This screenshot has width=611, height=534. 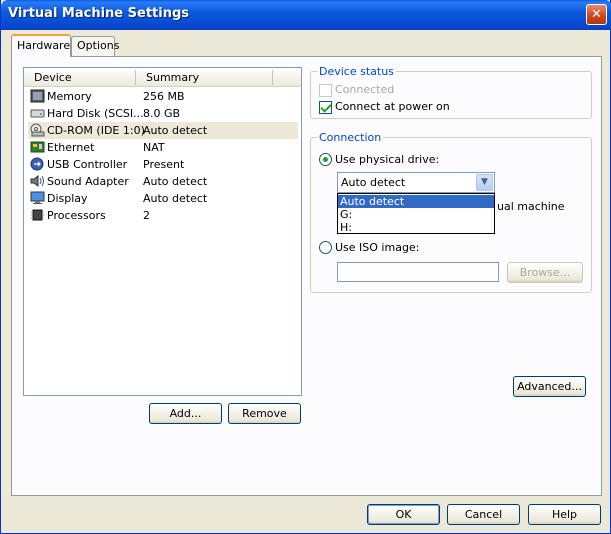 I want to click on help-button-label: Help, so click(x=564, y=514).